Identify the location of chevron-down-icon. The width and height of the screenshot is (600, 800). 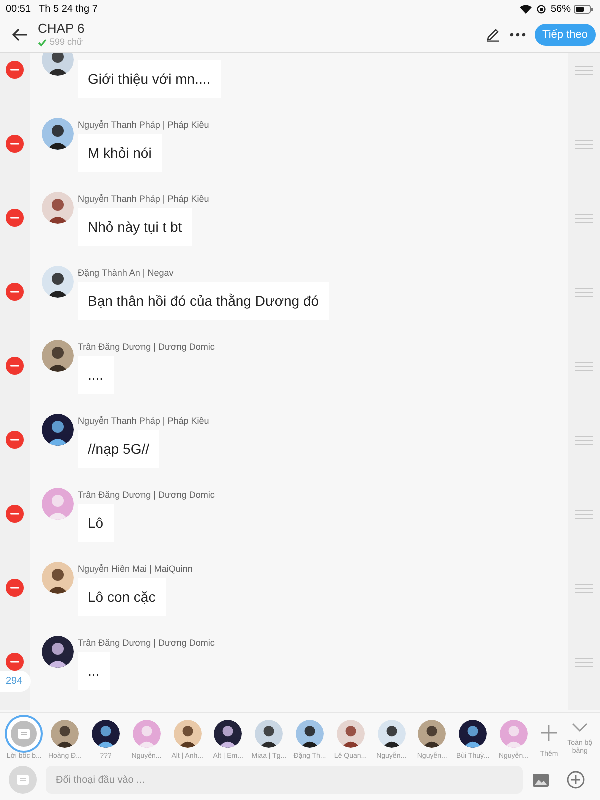
(580, 727).